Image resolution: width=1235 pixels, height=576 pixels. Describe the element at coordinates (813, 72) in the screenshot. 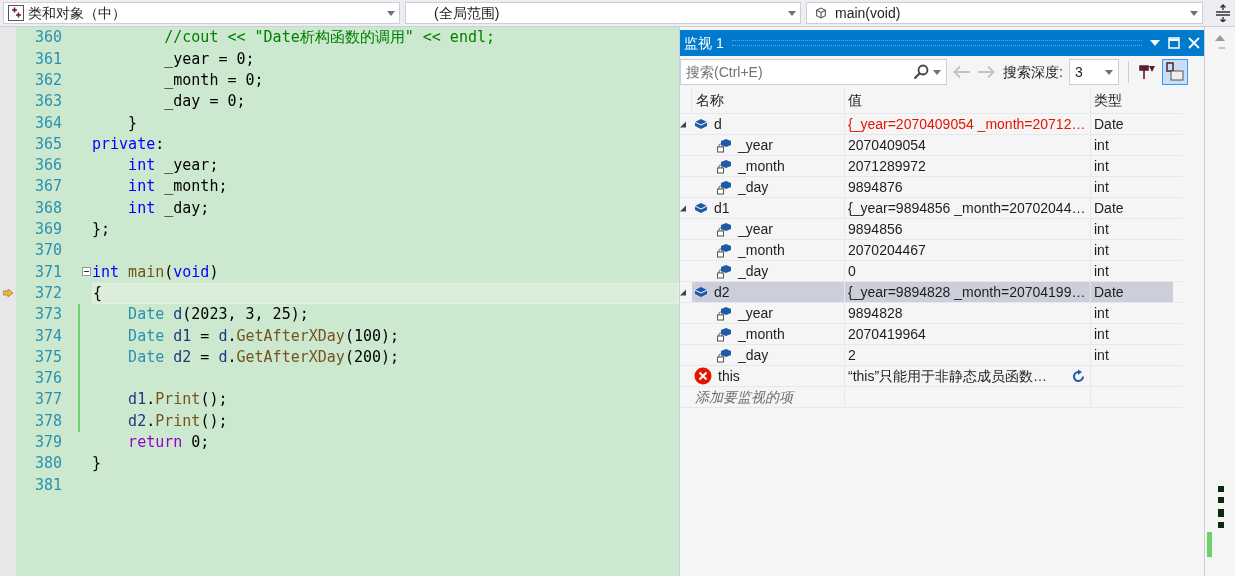

I see `search-field: 搜索(Ctrl+E)` at that location.